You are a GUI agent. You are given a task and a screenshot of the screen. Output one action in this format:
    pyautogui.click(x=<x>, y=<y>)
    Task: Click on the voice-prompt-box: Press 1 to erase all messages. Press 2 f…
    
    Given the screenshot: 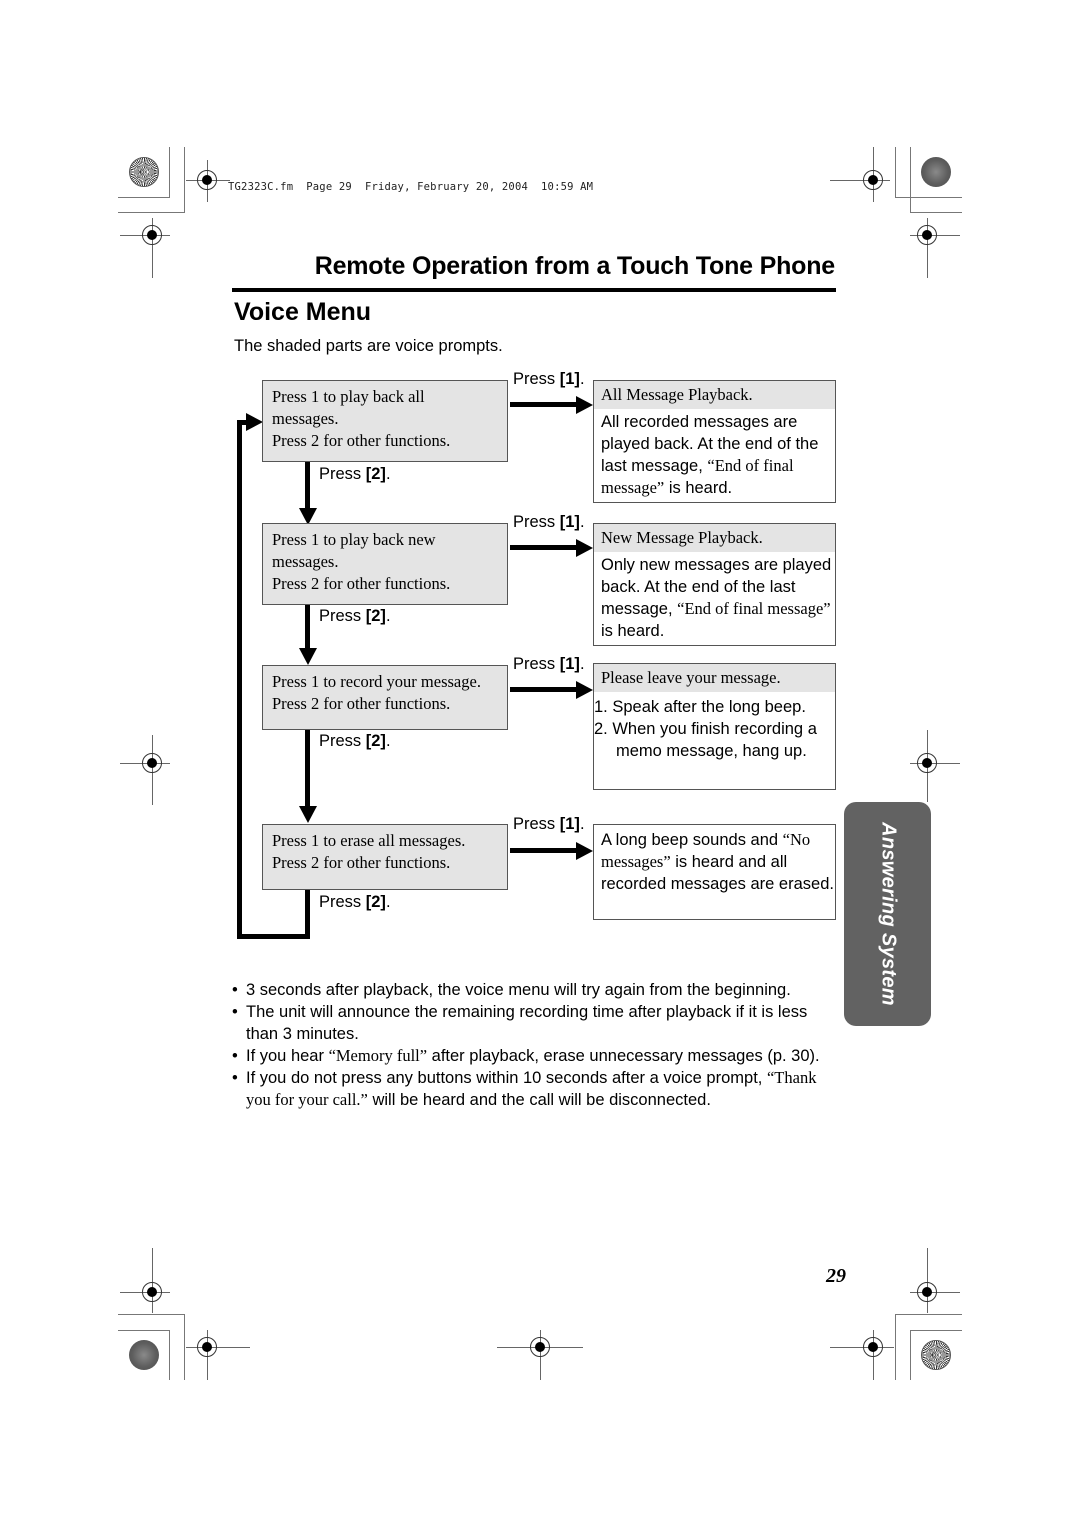 What is the action you would take?
    pyautogui.click(x=385, y=857)
    